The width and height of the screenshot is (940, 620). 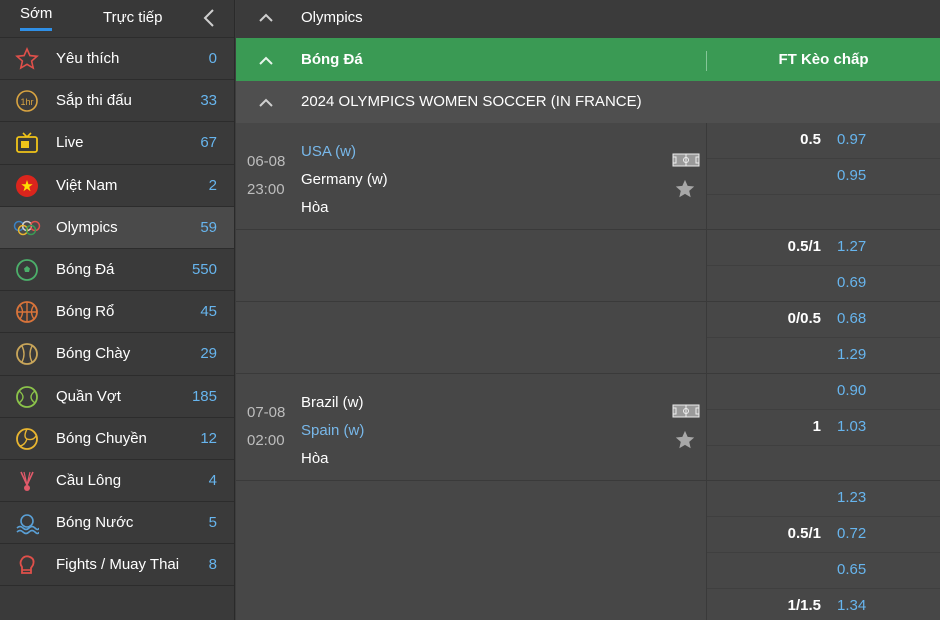 I want to click on collapse-sidebar-button, so click(x=210, y=18).